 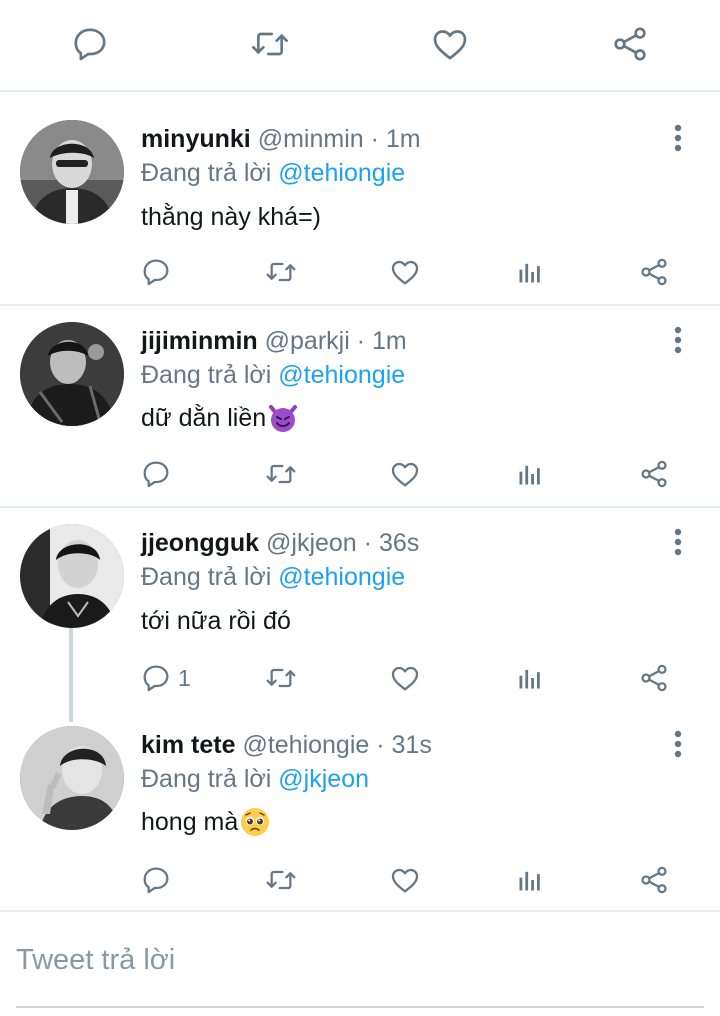 What do you see at coordinates (199, 341) in the screenshot?
I see `display-name: jijiminmin` at bounding box center [199, 341].